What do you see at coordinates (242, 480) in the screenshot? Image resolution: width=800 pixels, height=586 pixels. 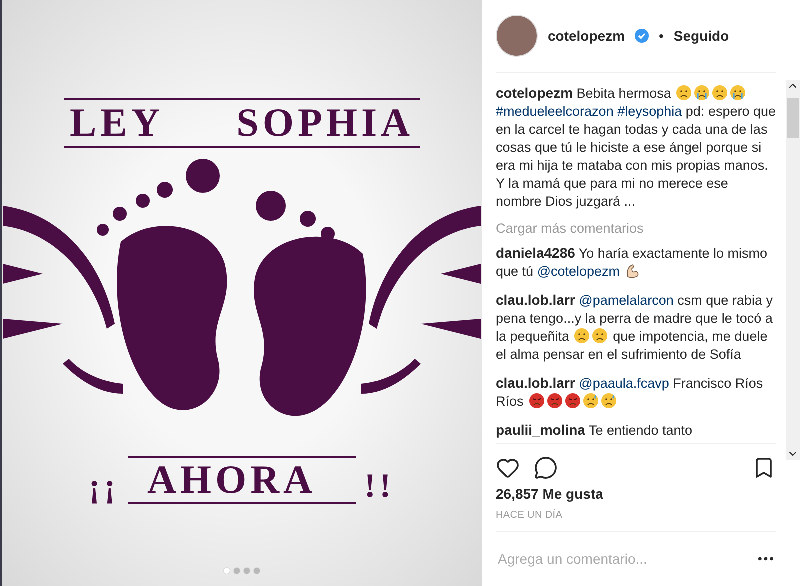 I see `banner-stripe: AHORA` at bounding box center [242, 480].